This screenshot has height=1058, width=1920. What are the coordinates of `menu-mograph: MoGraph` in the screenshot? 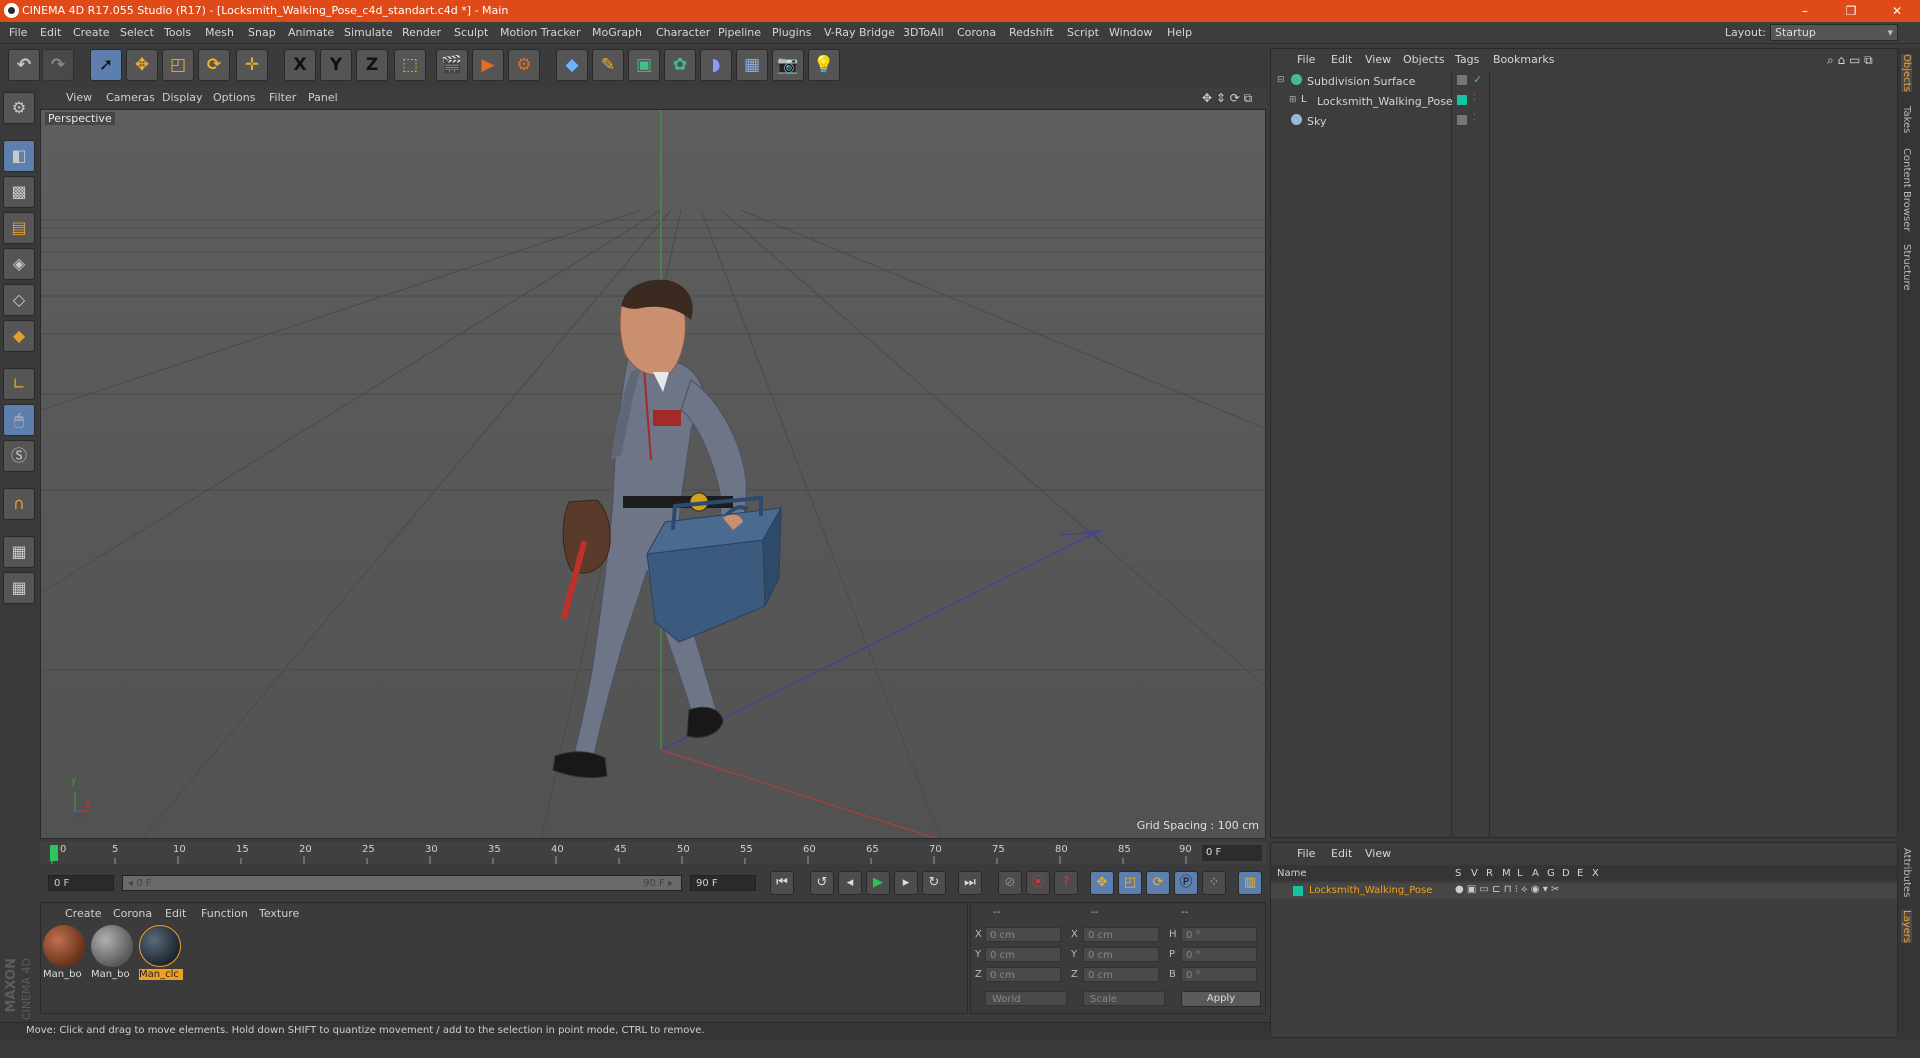 It's located at (617, 32).